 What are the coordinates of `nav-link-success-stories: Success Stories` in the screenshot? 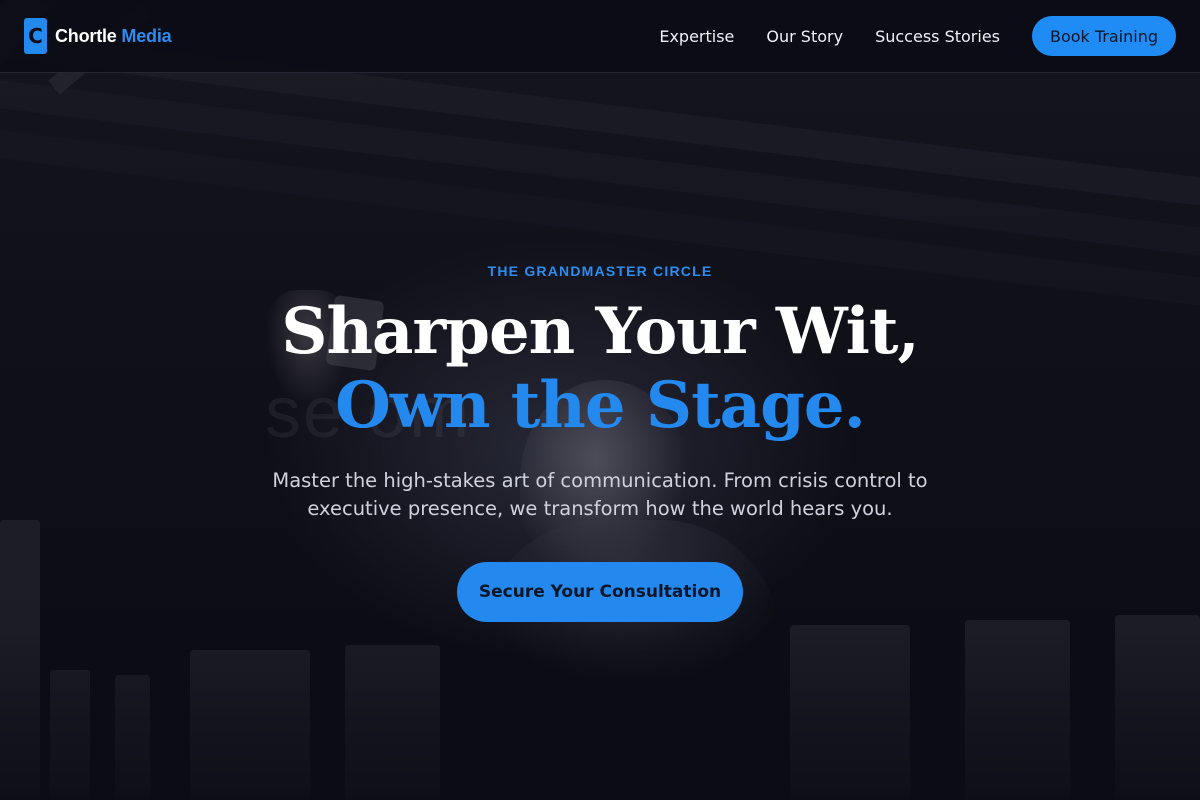 It's located at (937, 36).